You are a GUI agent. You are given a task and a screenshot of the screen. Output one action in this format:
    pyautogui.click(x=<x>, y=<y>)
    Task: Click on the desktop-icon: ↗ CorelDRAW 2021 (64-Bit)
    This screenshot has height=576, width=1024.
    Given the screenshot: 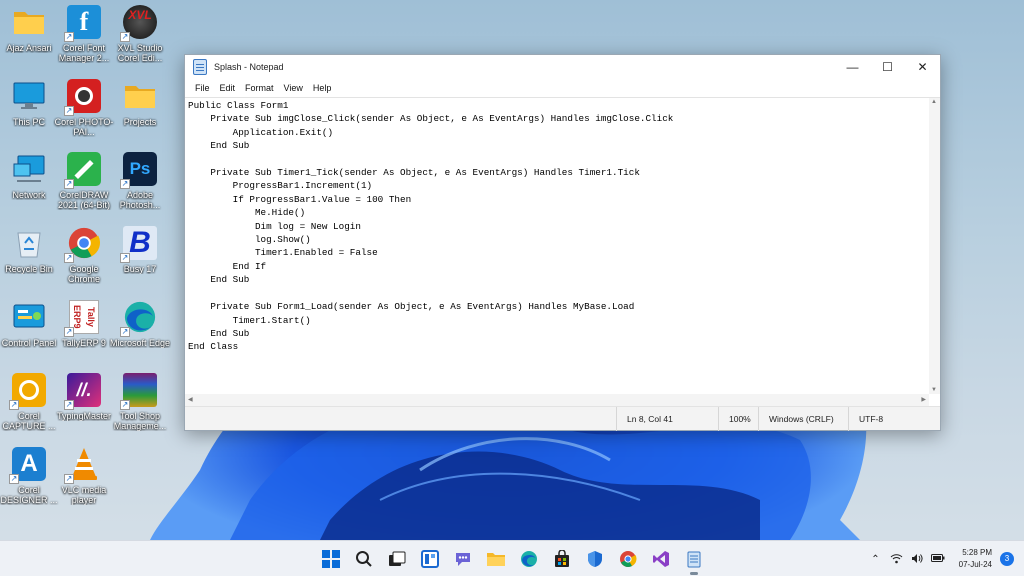 What is the action you would take?
    pyautogui.click(x=84, y=186)
    